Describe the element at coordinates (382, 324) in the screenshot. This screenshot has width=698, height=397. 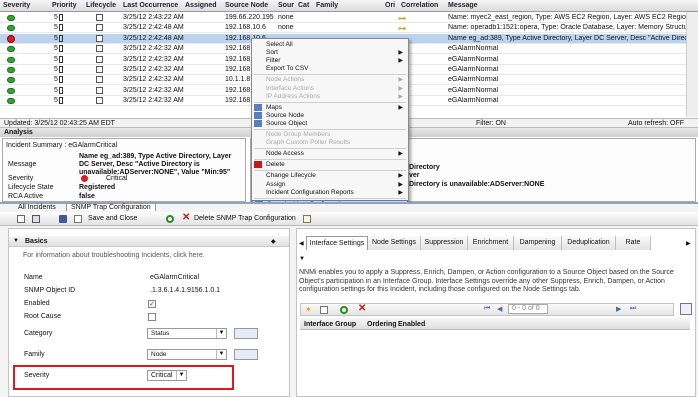
I see `col-ordering: Ordering` at that location.